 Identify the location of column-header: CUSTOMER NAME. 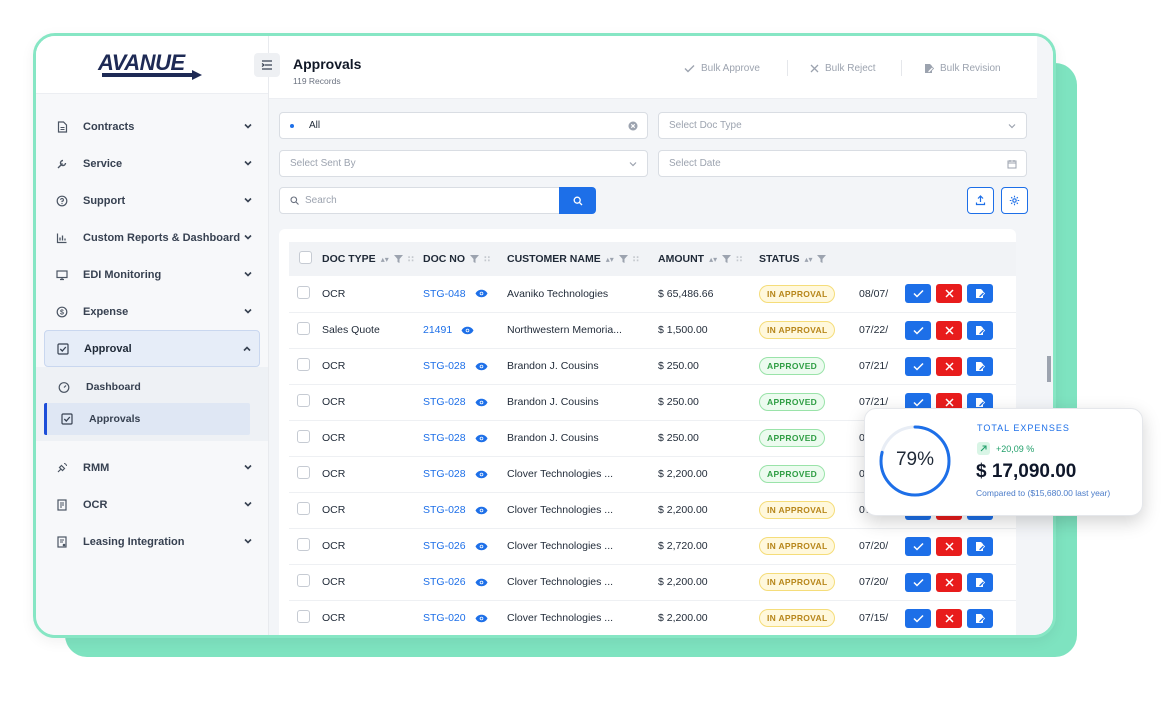
(554, 259).